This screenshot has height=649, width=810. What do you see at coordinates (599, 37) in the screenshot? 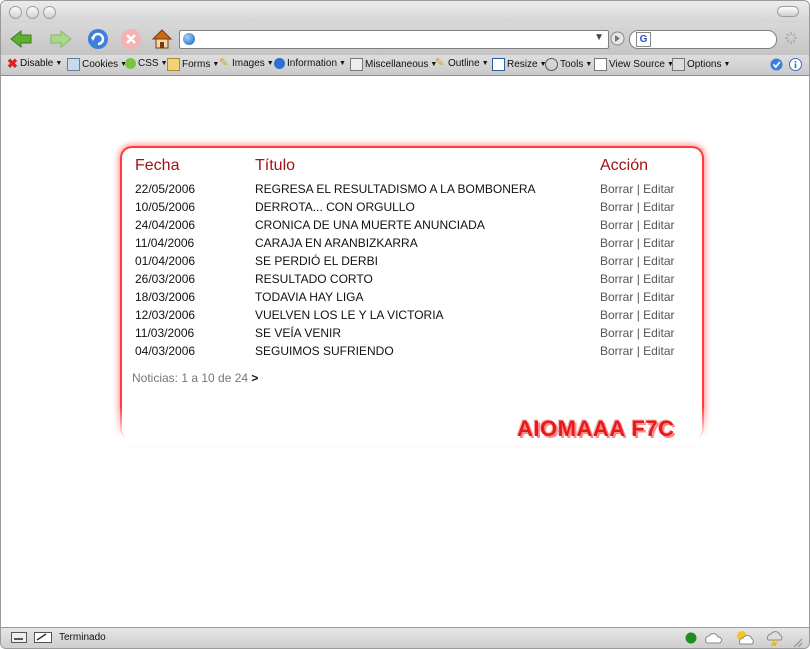
I see `history-dropdown-icon: ▼` at bounding box center [599, 37].